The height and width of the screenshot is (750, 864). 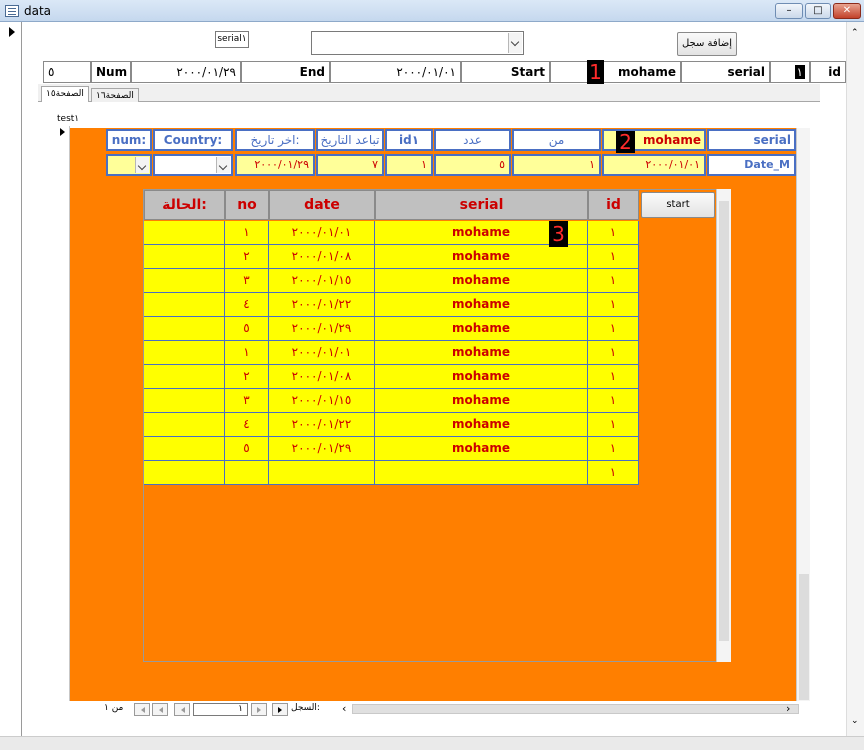 What do you see at coordinates (481, 473) in the screenshot?
I see `cell-serial` at bounding box center [481, 473].